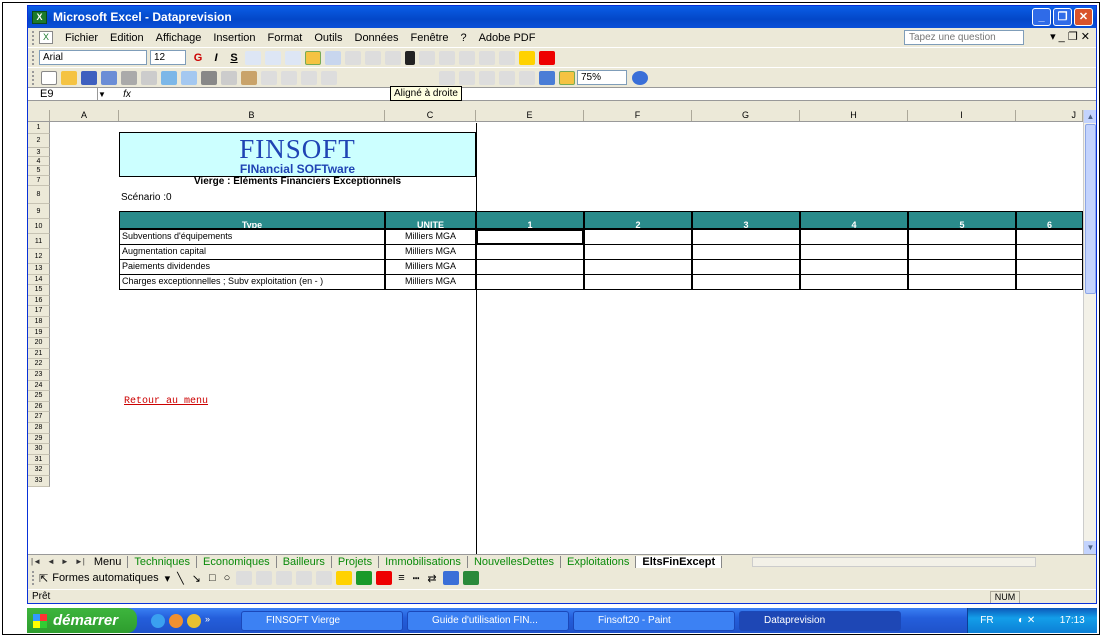 Image resolution: width=1102 pixels, height=637 pixels. What do you see at coordinates (746, 115) in the screenshot?
I see `column-header: G` at bounding box center [746, 115].